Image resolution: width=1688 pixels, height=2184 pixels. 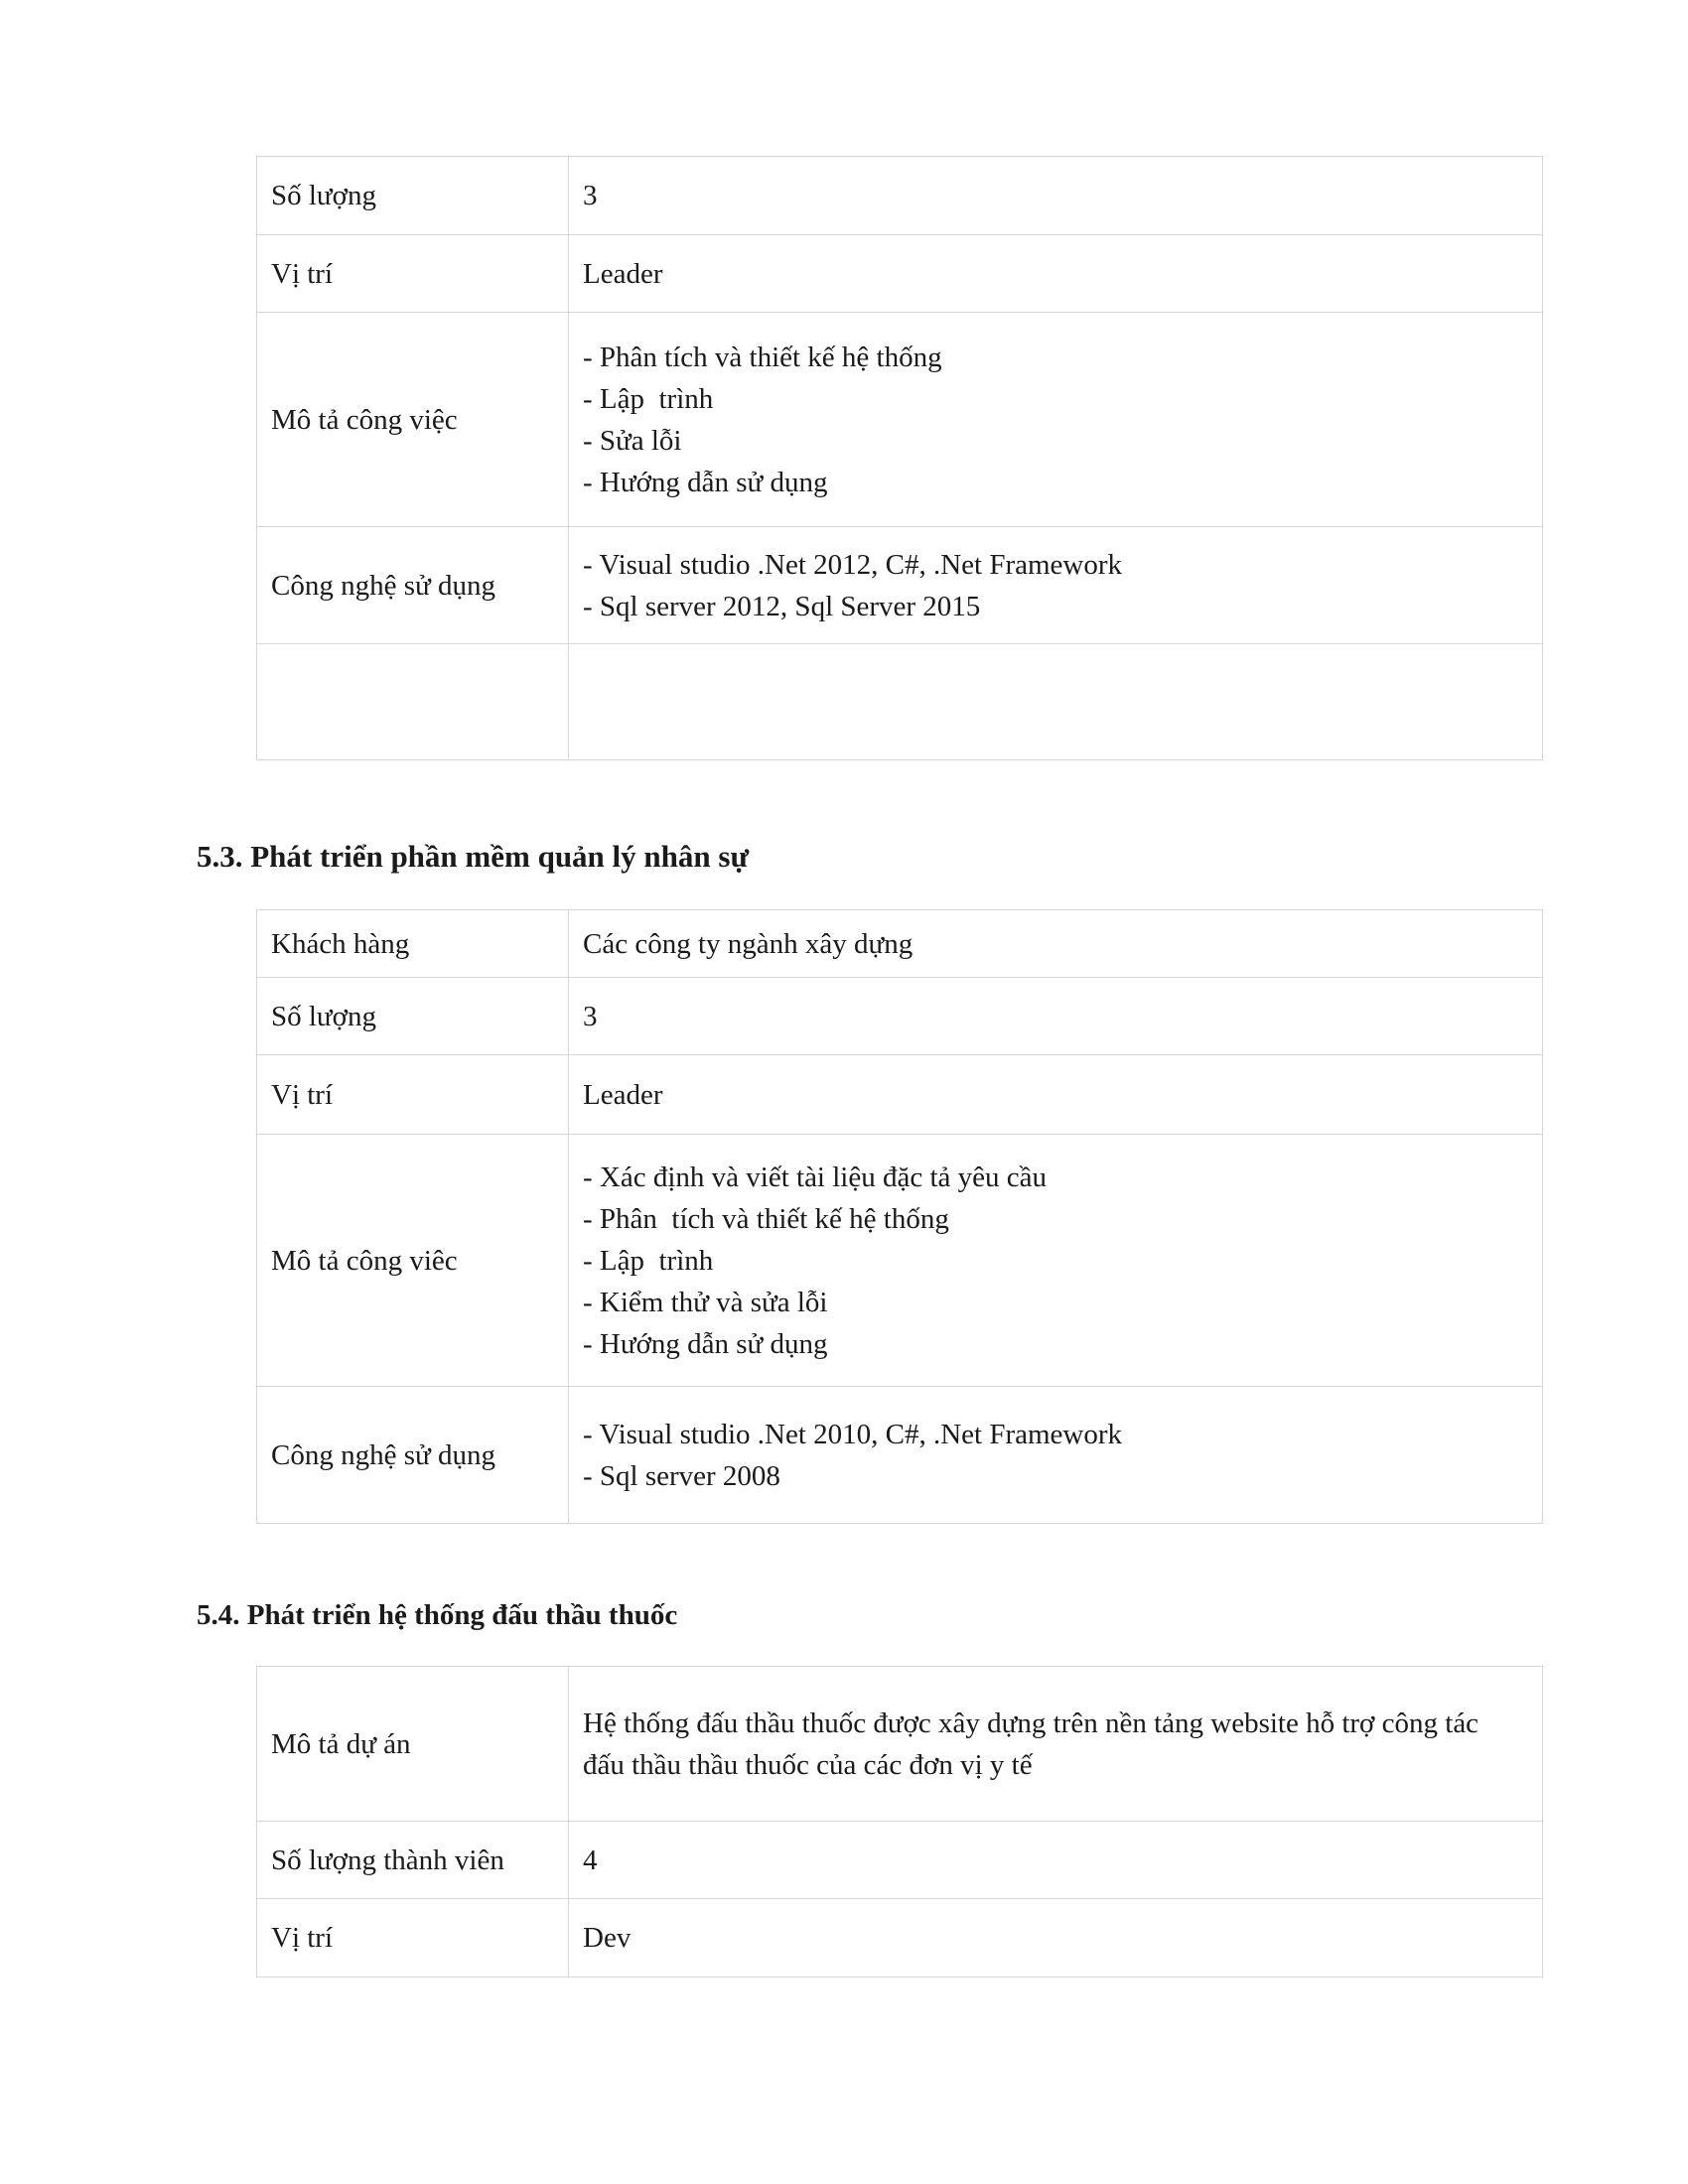 What do you see at coordinates (1055, 1860) in the screenshot?
I see `row-value: 4` at bounding box center [1055, 1860].